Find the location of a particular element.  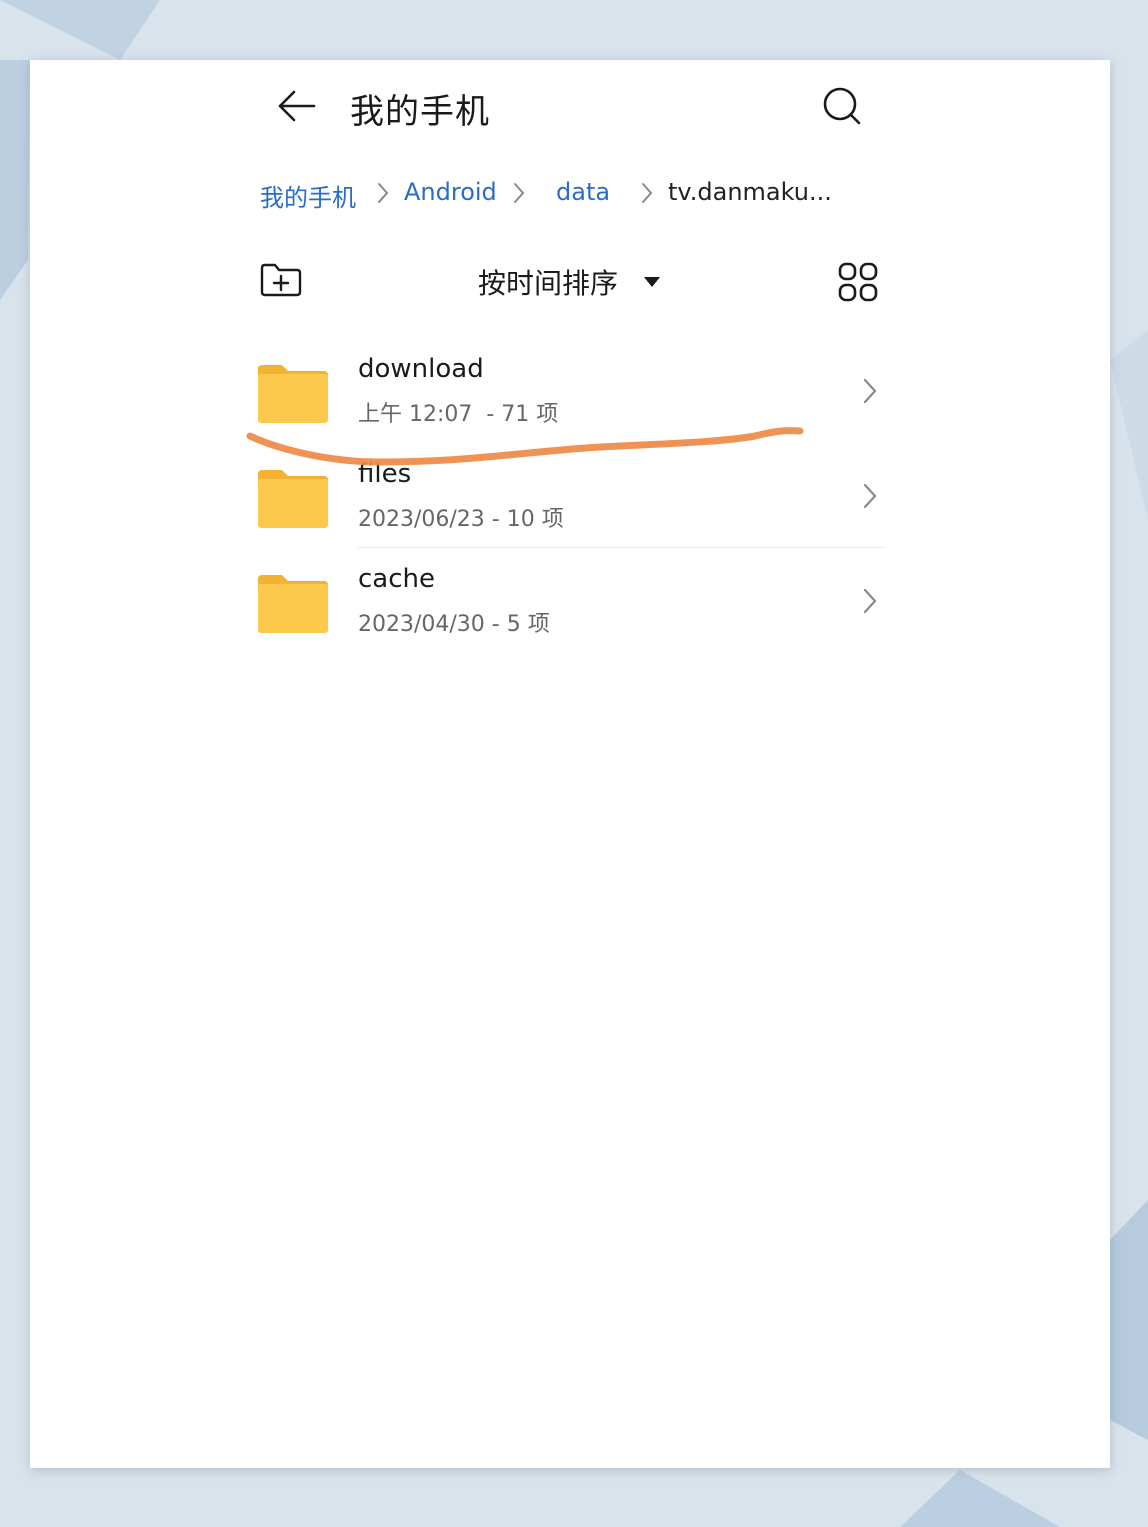

item-meta: 2023/06/23 - 10 项 is located at coordinates (461, 519).